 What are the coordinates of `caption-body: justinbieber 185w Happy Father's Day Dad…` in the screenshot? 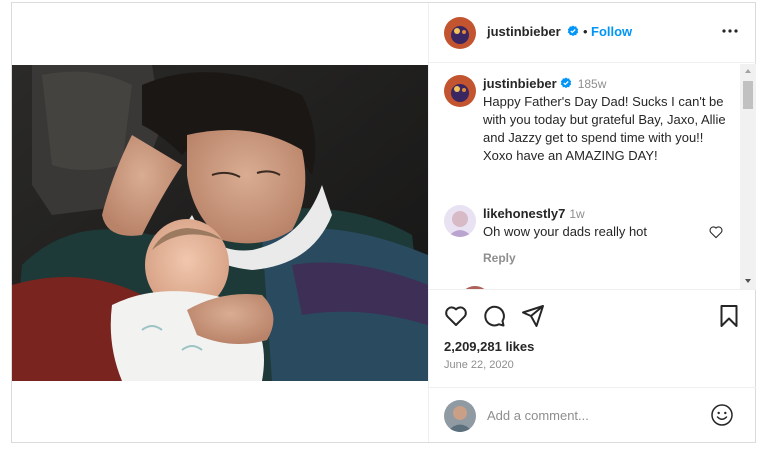 It's located at (608, 120).